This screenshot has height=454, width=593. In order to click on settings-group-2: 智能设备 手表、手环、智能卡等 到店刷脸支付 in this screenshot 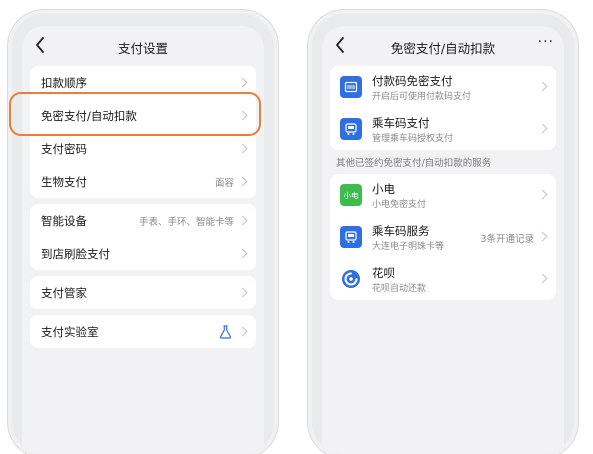, I will do `click(143, 237)`.